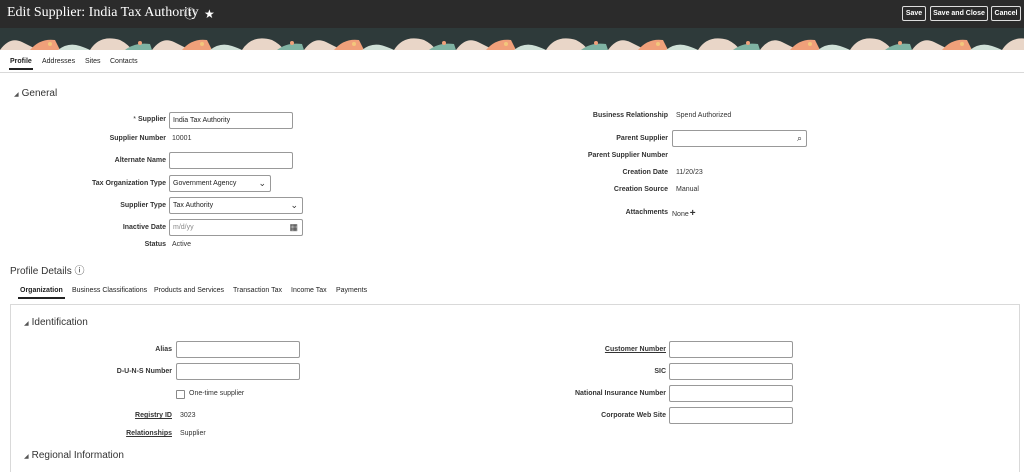 This screenshot has width=1024, height=472. What do you see at coordinates (635, 349) in the screenshot?
I see `customer-number-label: Customer Number` at bounding box center [635, 349].